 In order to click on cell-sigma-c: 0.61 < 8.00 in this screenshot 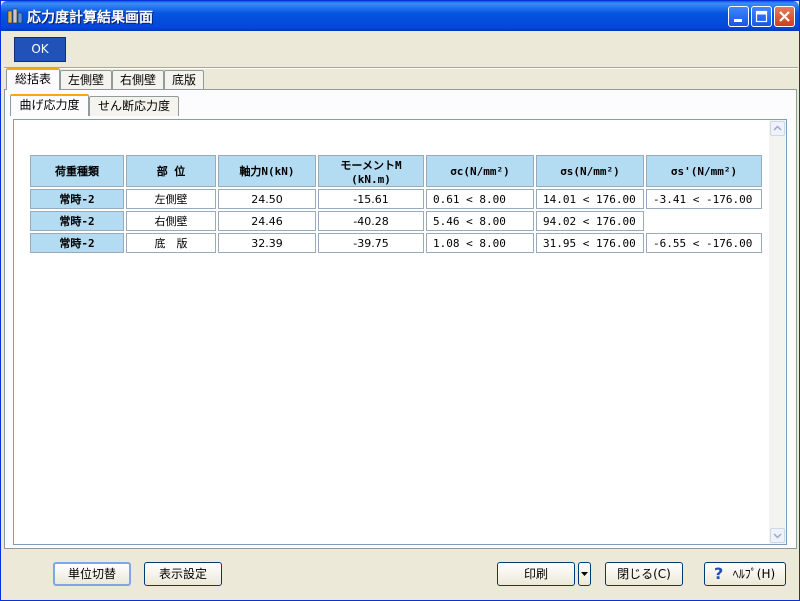, I will do `click(480, 199)`.